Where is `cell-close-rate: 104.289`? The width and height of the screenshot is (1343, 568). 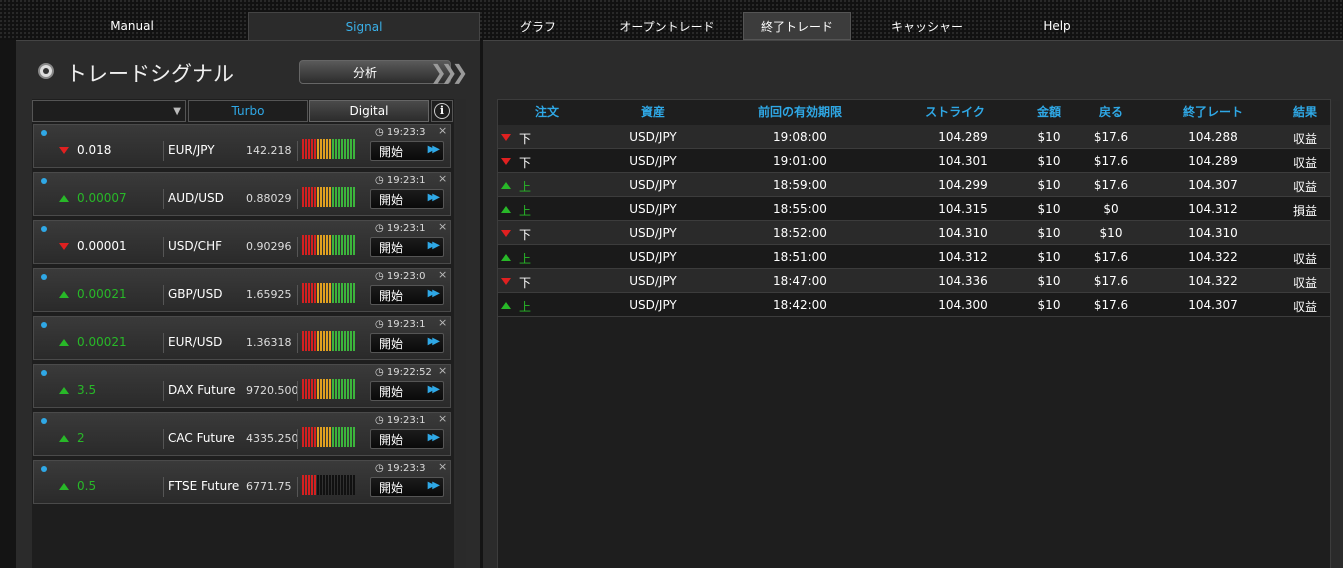
cell-close-rate: 104.289 is located at coordinates (1213, 161).